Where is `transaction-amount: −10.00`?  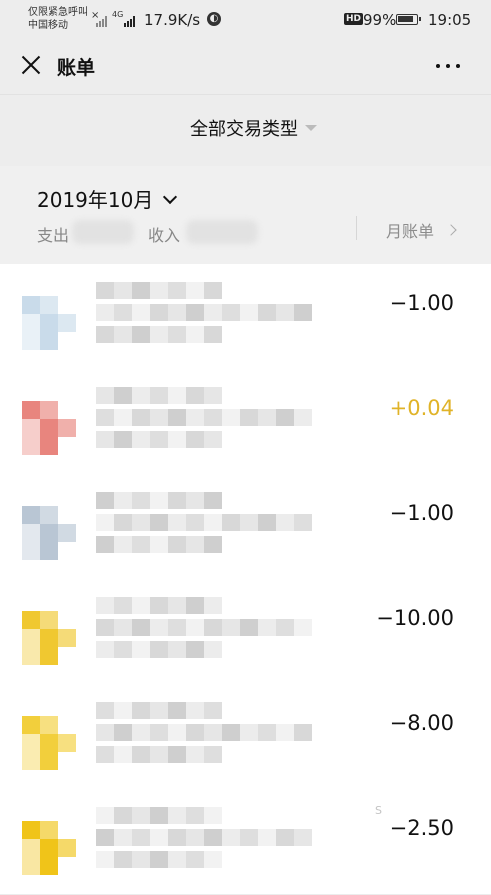 transaction-amount: −10.00 is located at coordinates (415, 618).